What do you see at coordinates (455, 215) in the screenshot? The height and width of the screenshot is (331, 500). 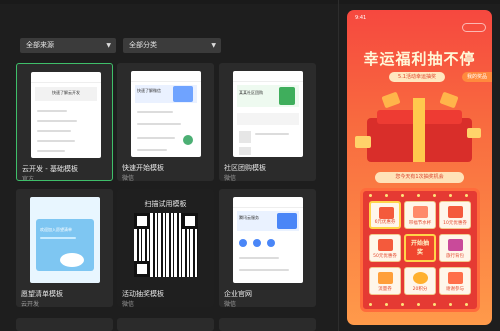 I see `prize-cell: 10元优惠券` at bounding box center [455, 215].